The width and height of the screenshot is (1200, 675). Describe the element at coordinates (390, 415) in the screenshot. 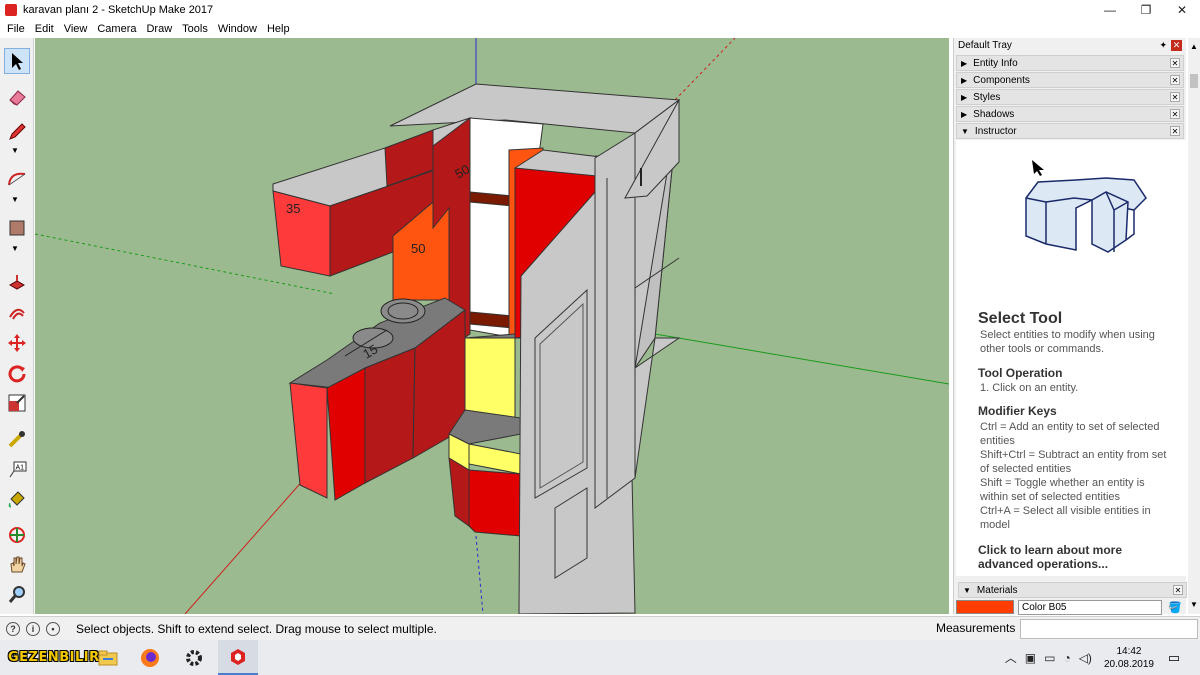

I see `counter-front` at that location.